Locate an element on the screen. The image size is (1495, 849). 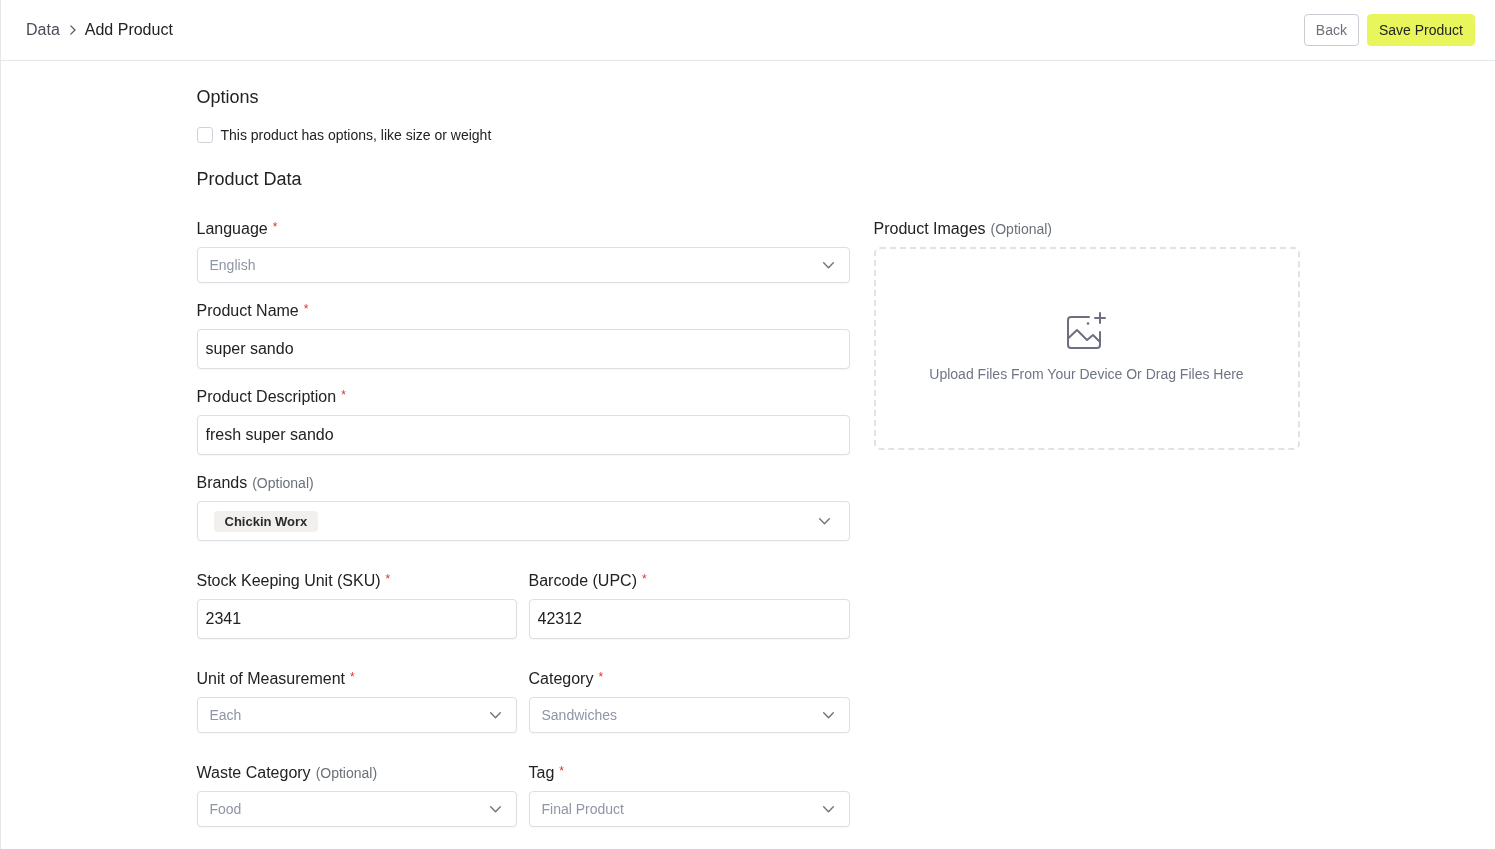
field-label: Barcode (UPC) is located at coordinates (582, 581).